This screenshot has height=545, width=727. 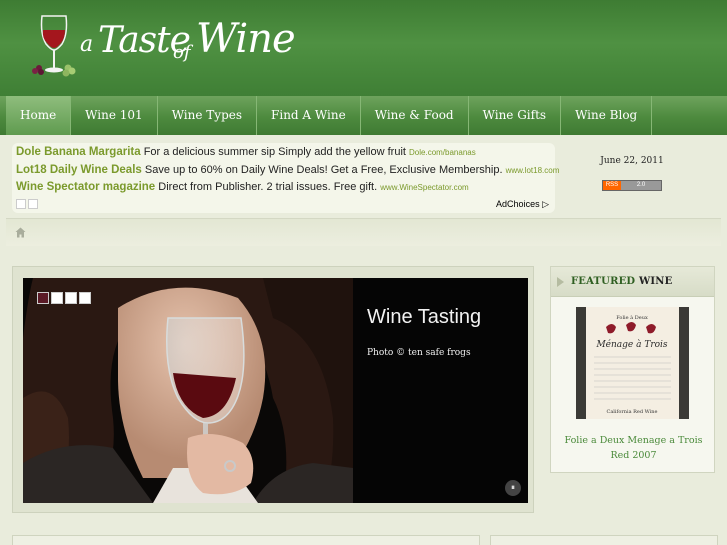 I want to click on slide-title: Wine Tasting, so click(x=424, y=317).